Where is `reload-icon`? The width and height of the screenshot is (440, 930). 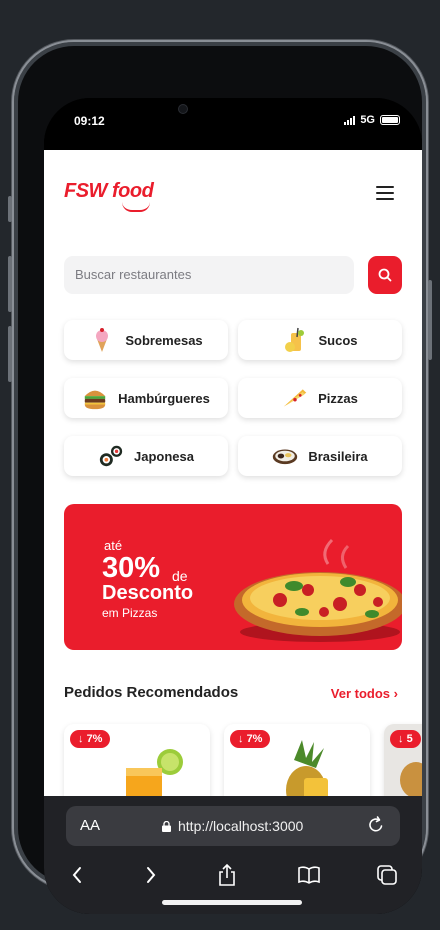
reload-icon is located at coordinates (376, 825).